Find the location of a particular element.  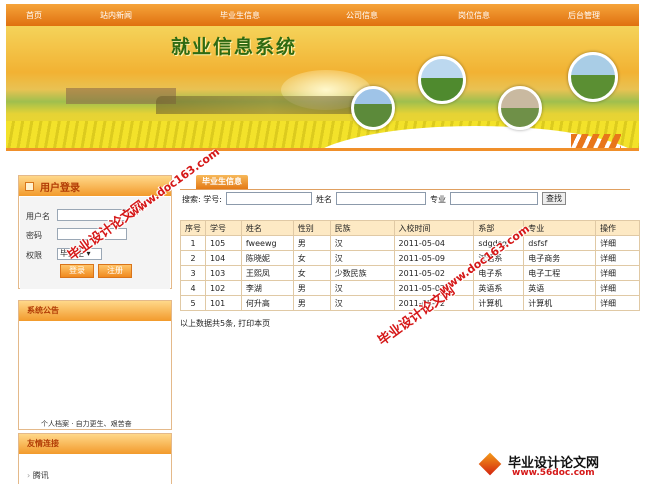

register-button: 注册 is located at coordinates (115, 271).